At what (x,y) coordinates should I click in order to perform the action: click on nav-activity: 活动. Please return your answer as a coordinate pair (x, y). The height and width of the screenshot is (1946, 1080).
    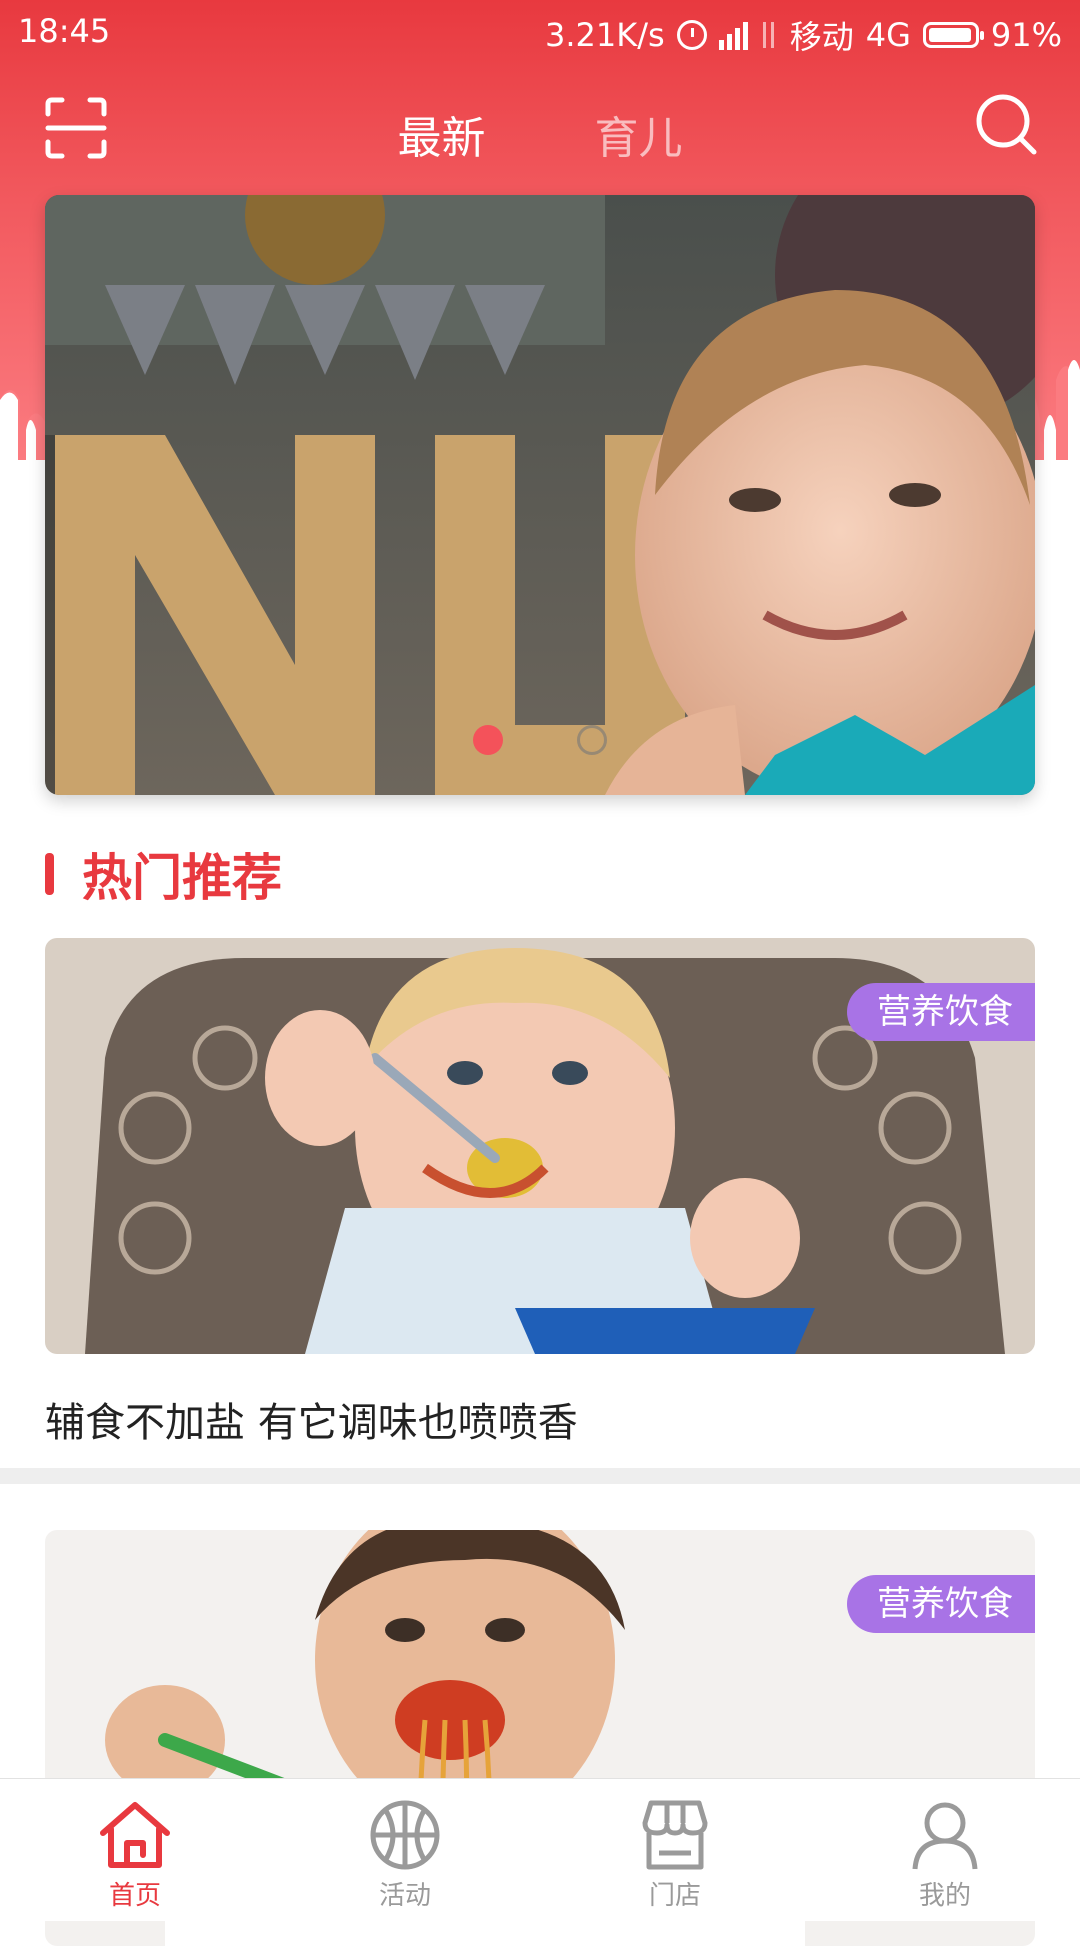
    Looking at the image, I should click on (405, 1850).